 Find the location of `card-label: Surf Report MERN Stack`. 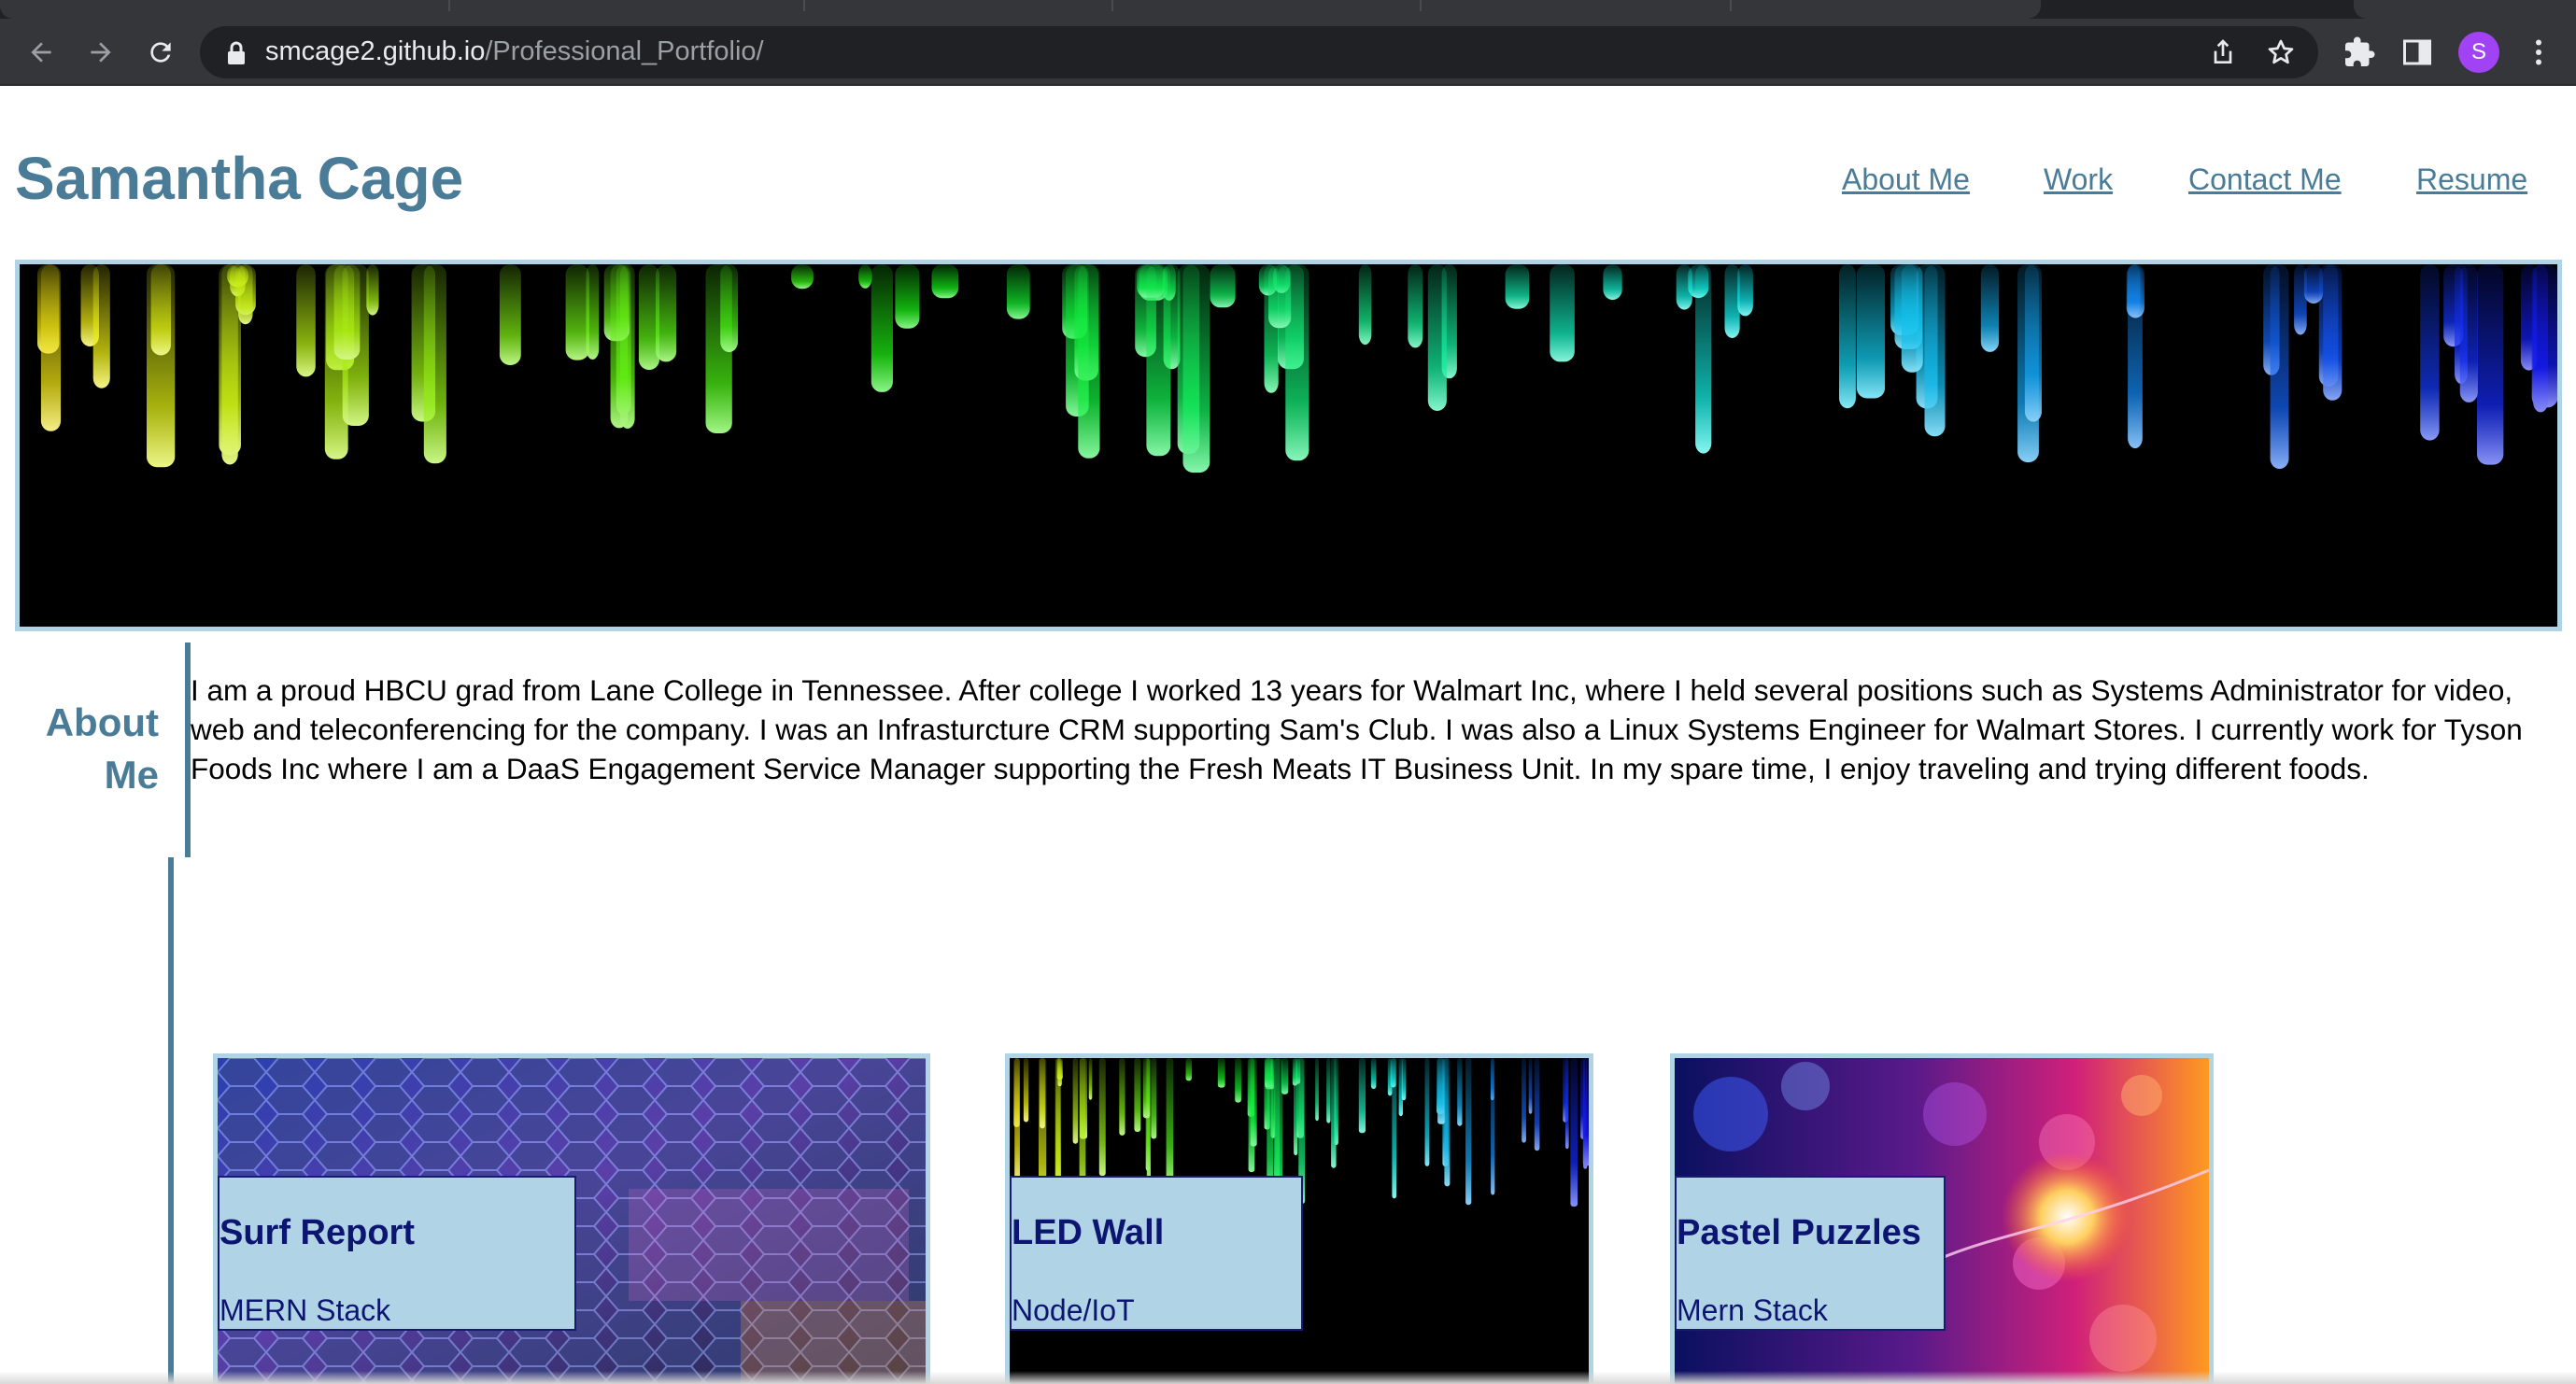

card-label: Surf Report MERN Stack is located at coordinates (397, 1253).